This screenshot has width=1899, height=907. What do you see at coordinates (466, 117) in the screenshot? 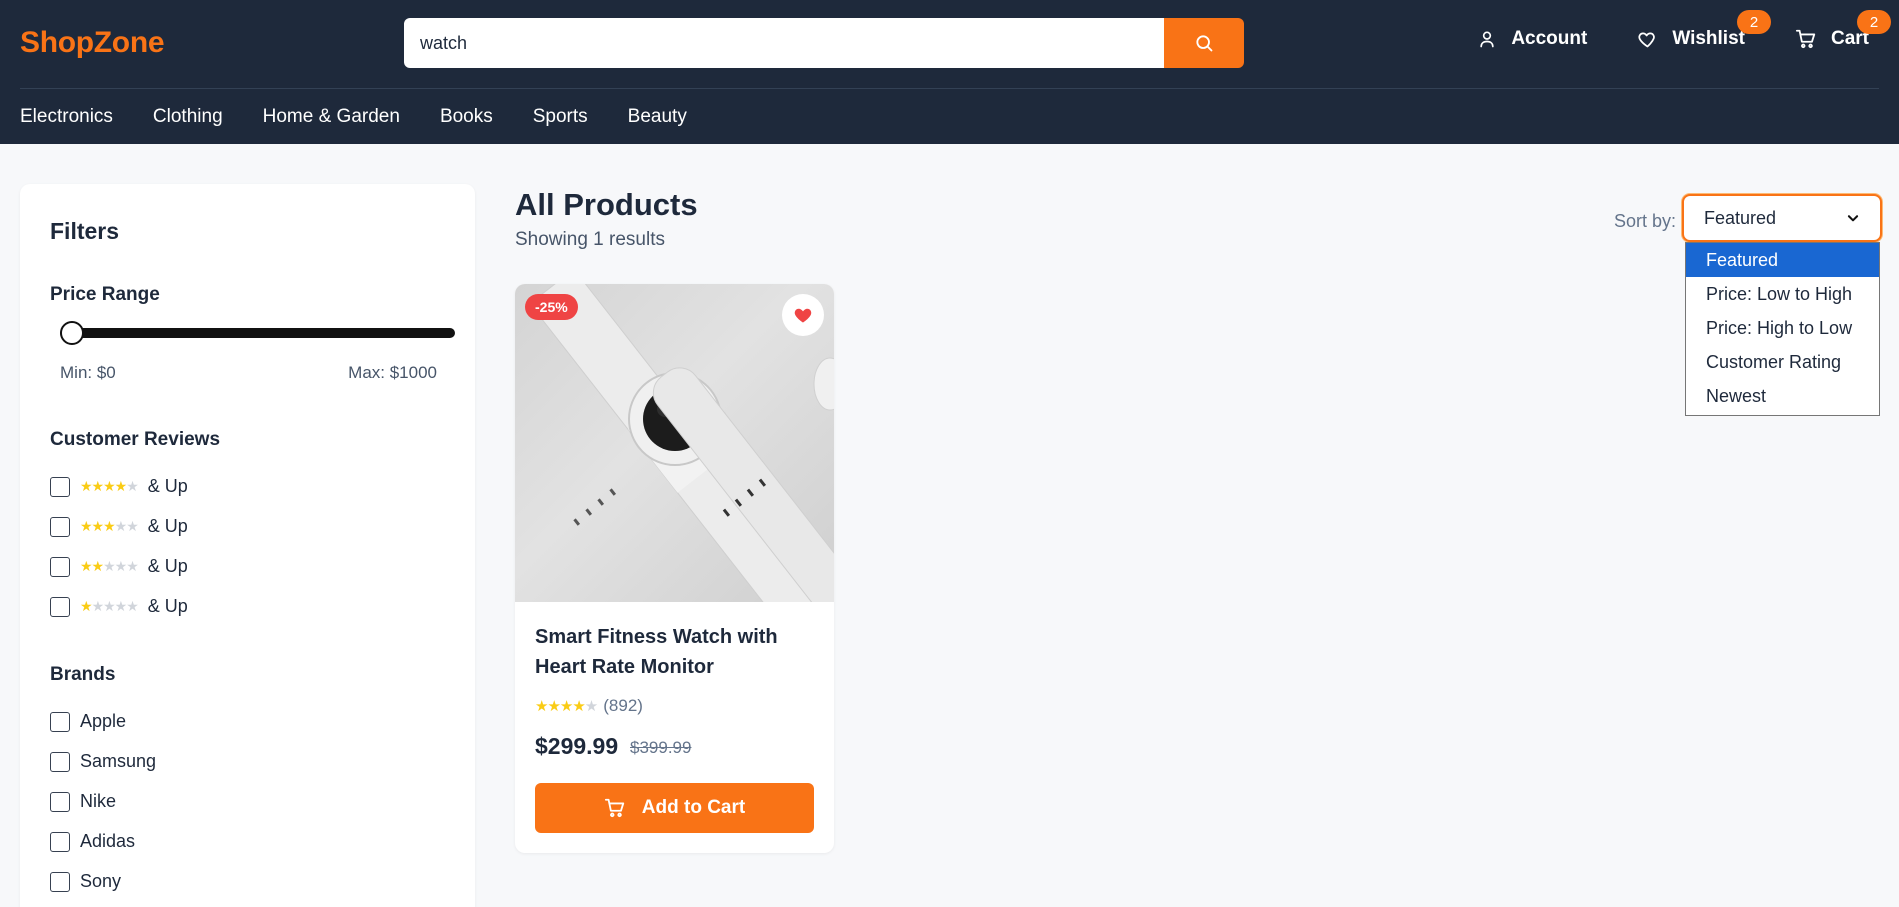
I see `nav-item-books: Books` at bounding box center [466, 117].